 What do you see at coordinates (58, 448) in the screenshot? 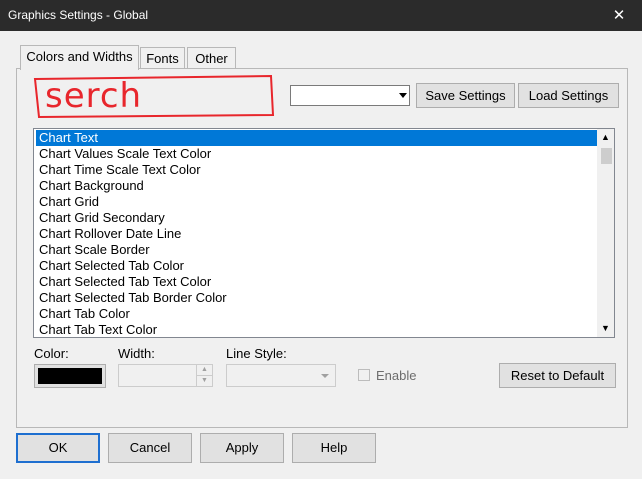
I see `ok-button: OK` at bounding box center [58, 448].